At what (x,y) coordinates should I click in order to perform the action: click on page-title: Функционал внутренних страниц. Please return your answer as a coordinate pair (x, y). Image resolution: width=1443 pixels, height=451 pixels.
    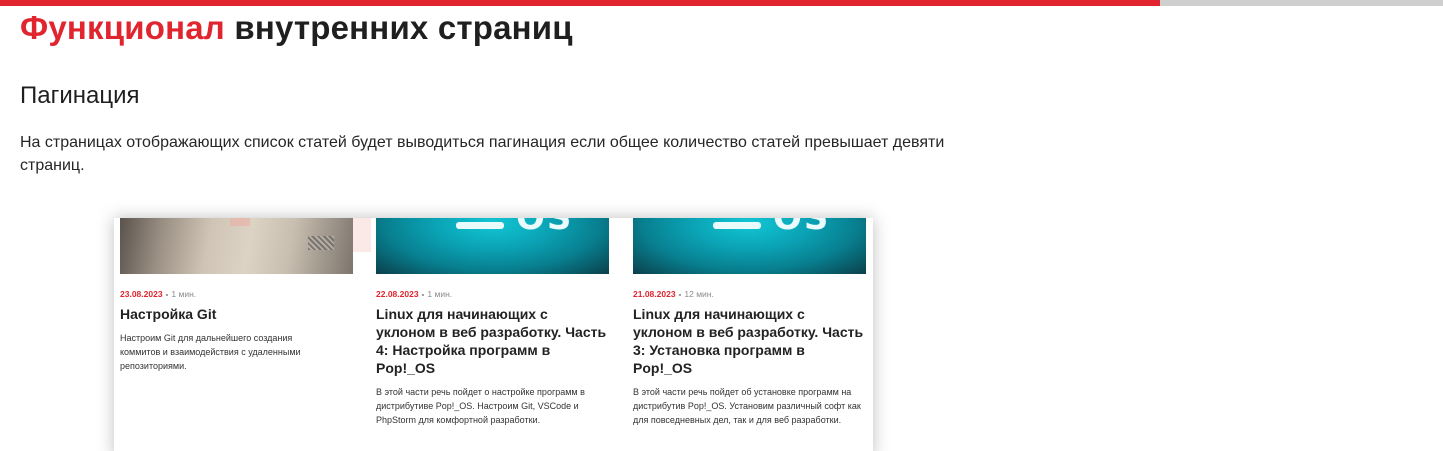
    Looking at the image, I should click on (296, 28).